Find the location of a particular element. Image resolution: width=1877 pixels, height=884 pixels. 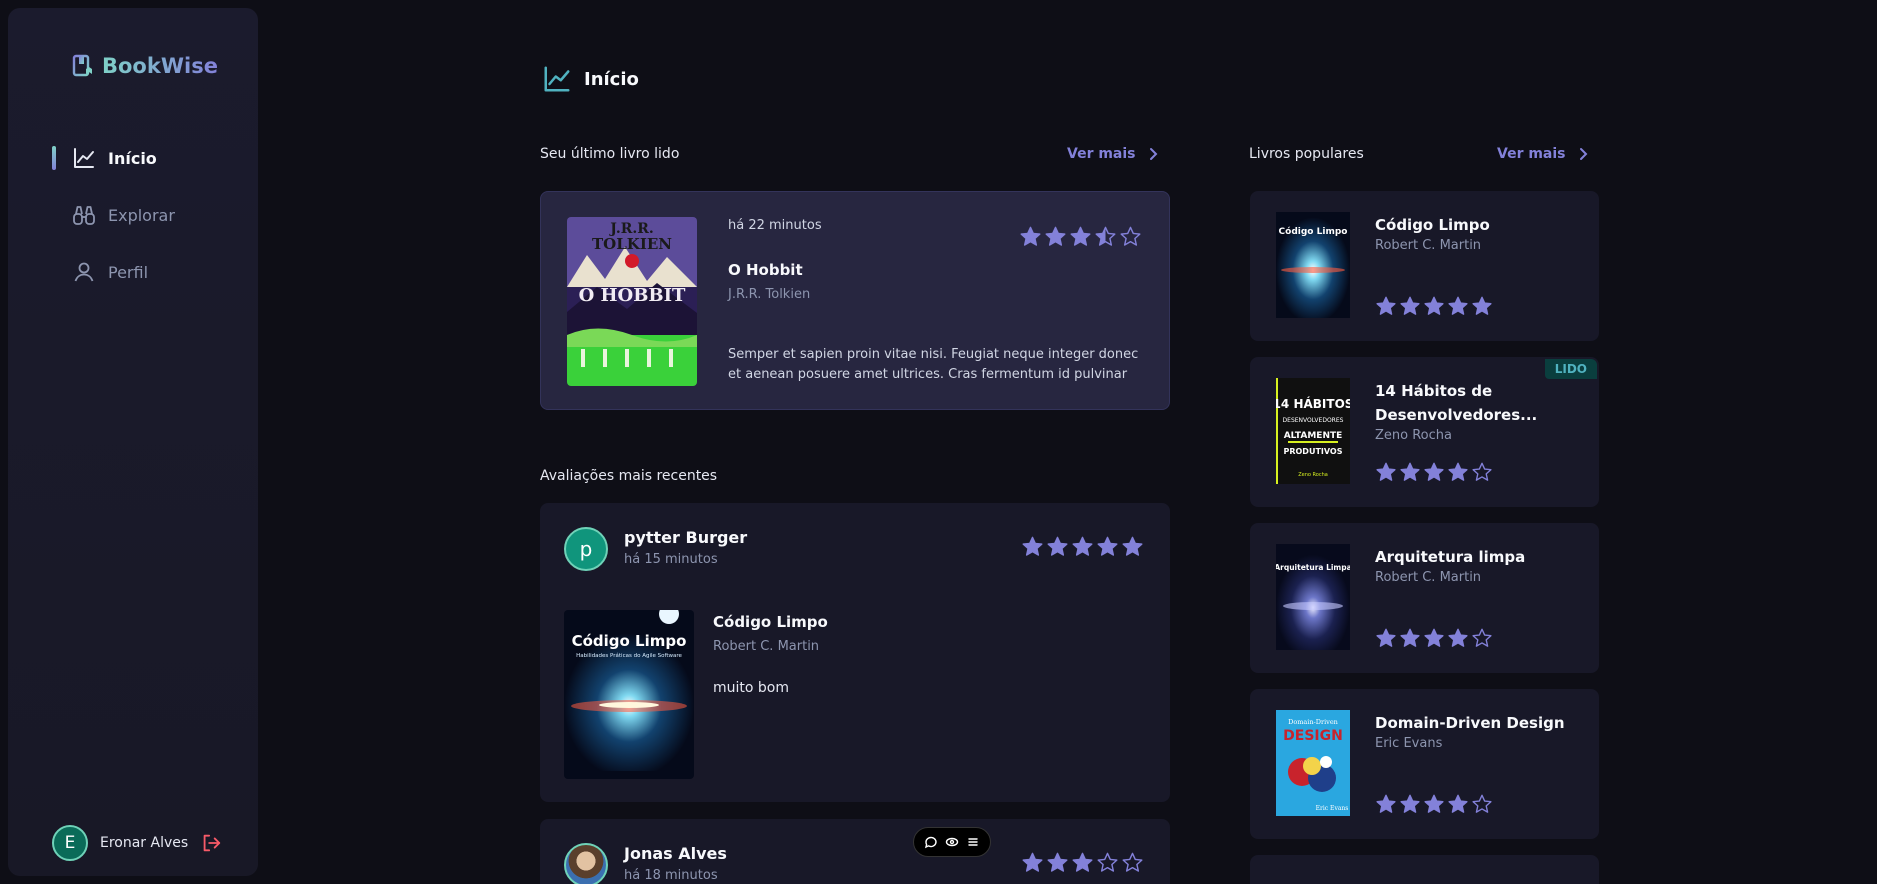

avatar is located at coordinates (586, 863).